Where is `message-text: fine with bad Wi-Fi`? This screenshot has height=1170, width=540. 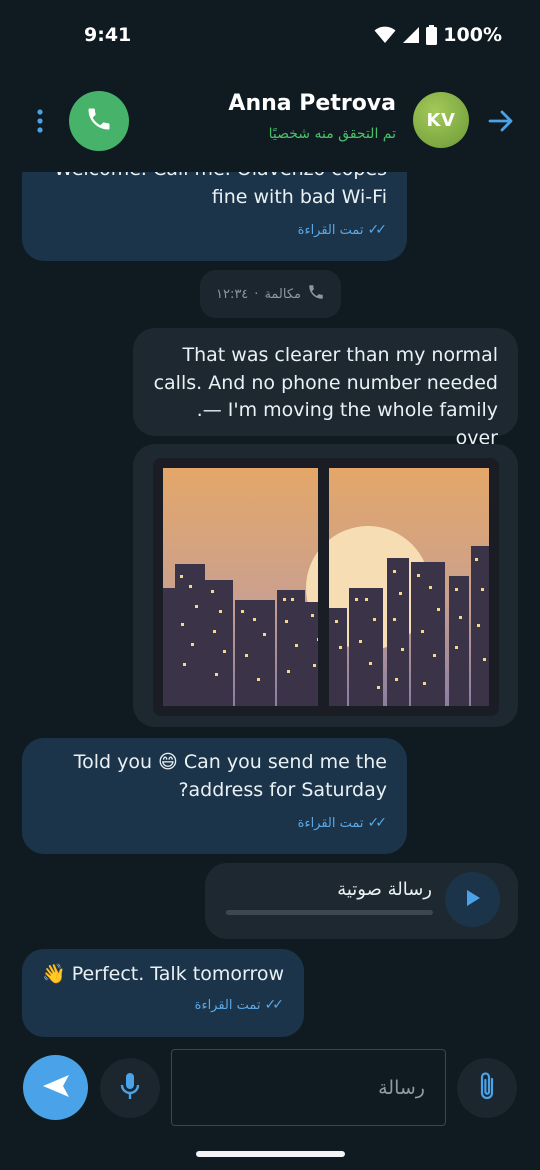
message-text: fine with bad Wi-Fi is located at coordinates (299, 196).